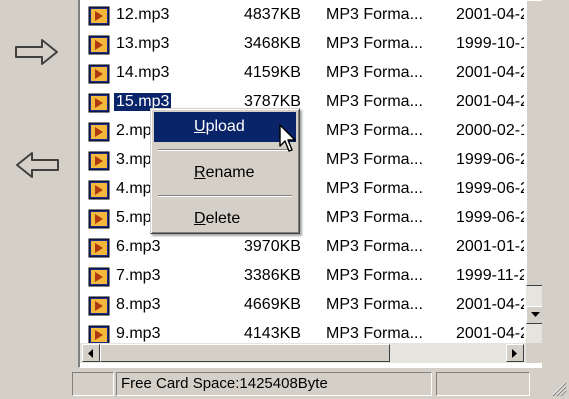 This screenshot has height=399, width=569. I want to click on scroll-down-arrow-icon, so click(535, 314).